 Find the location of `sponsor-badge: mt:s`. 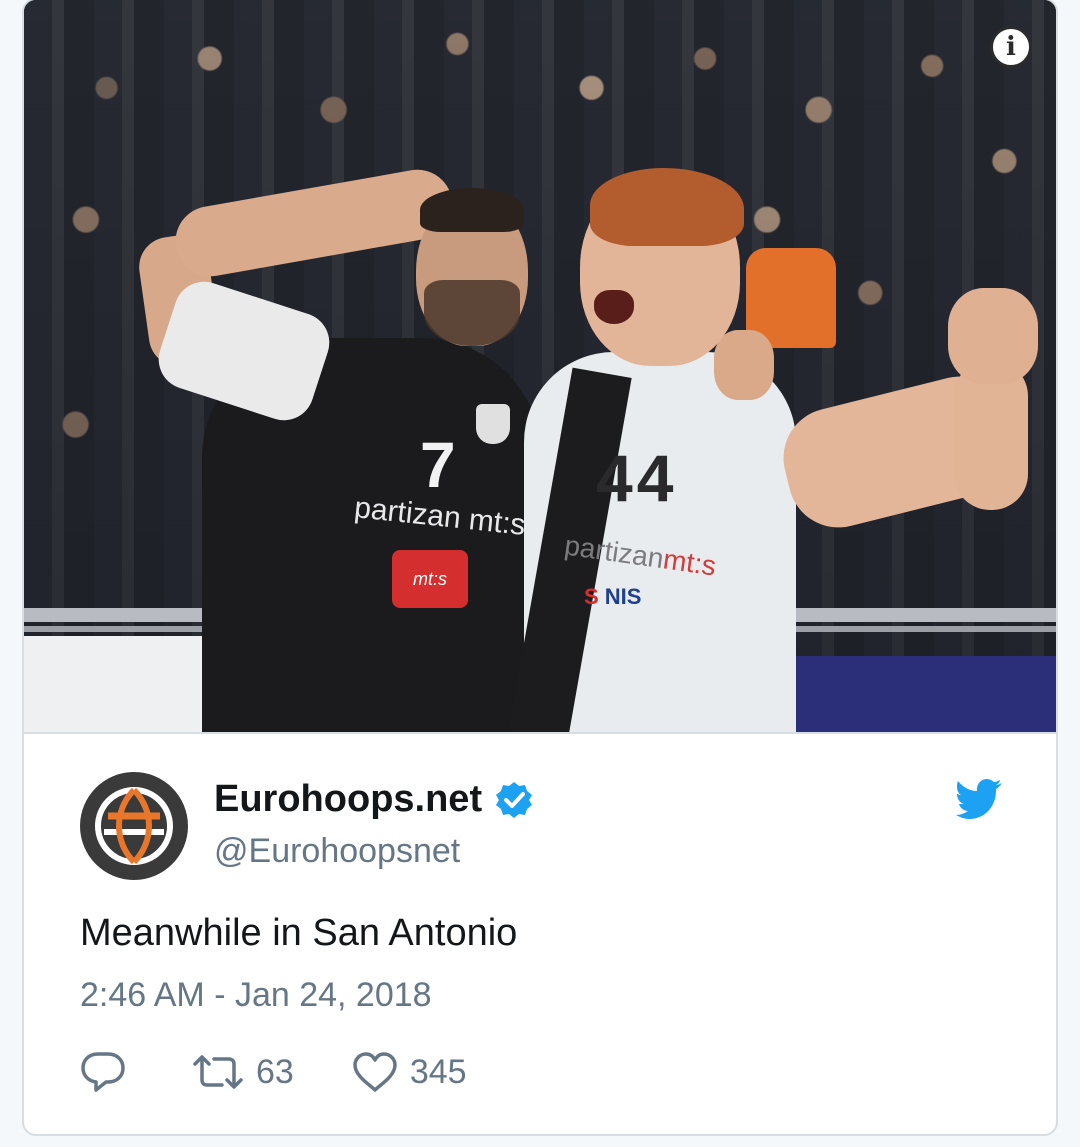

sponsor-badge: mt:s is located at coordinates (430, 579).